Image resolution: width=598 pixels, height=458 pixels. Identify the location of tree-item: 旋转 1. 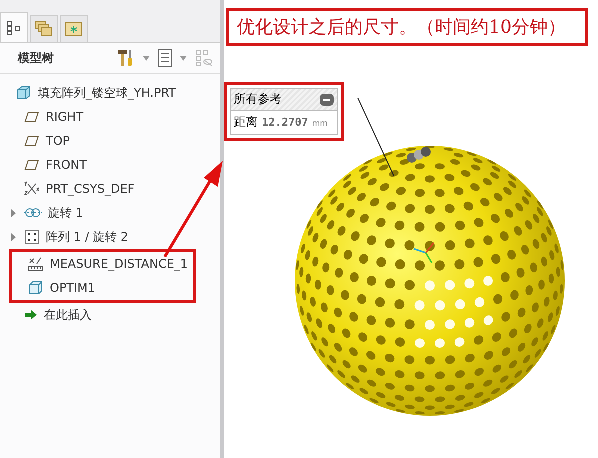
(102, 213).